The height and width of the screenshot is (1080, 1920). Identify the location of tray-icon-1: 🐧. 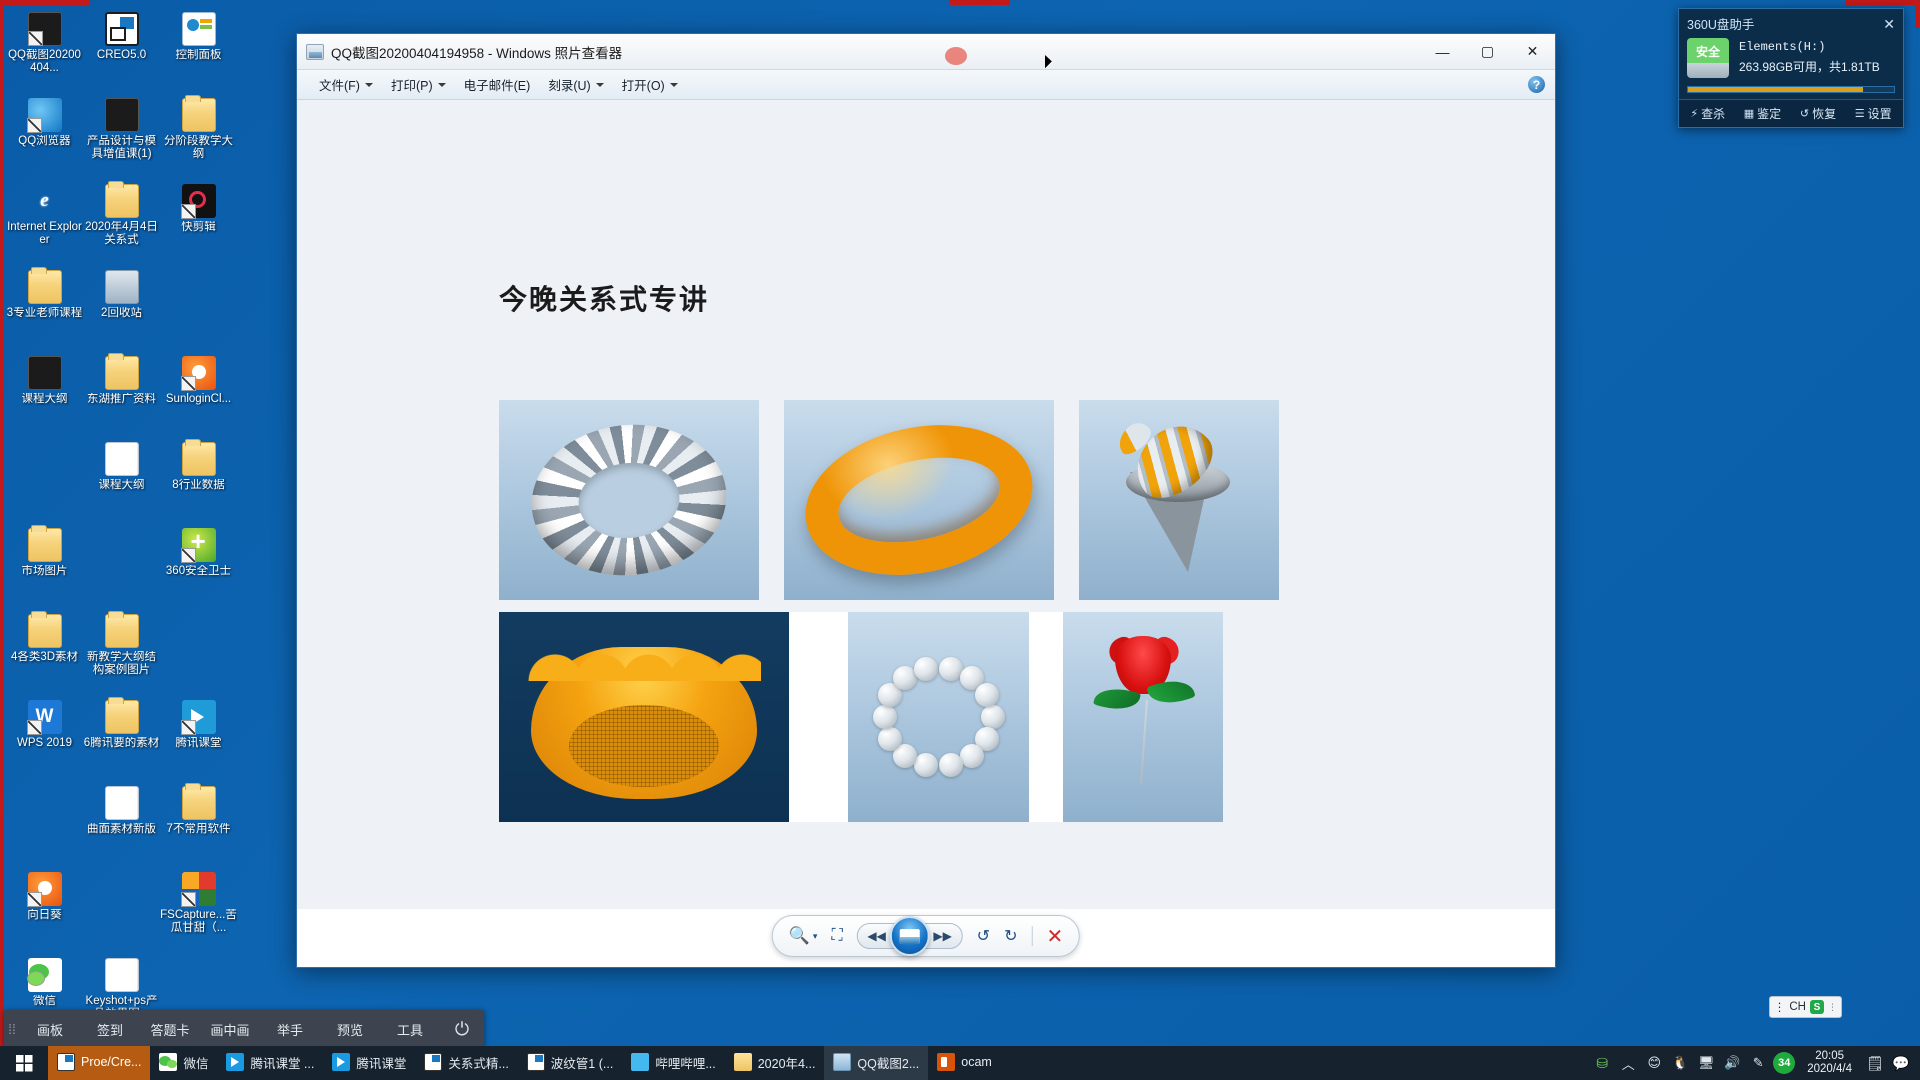
(1680, 1063).